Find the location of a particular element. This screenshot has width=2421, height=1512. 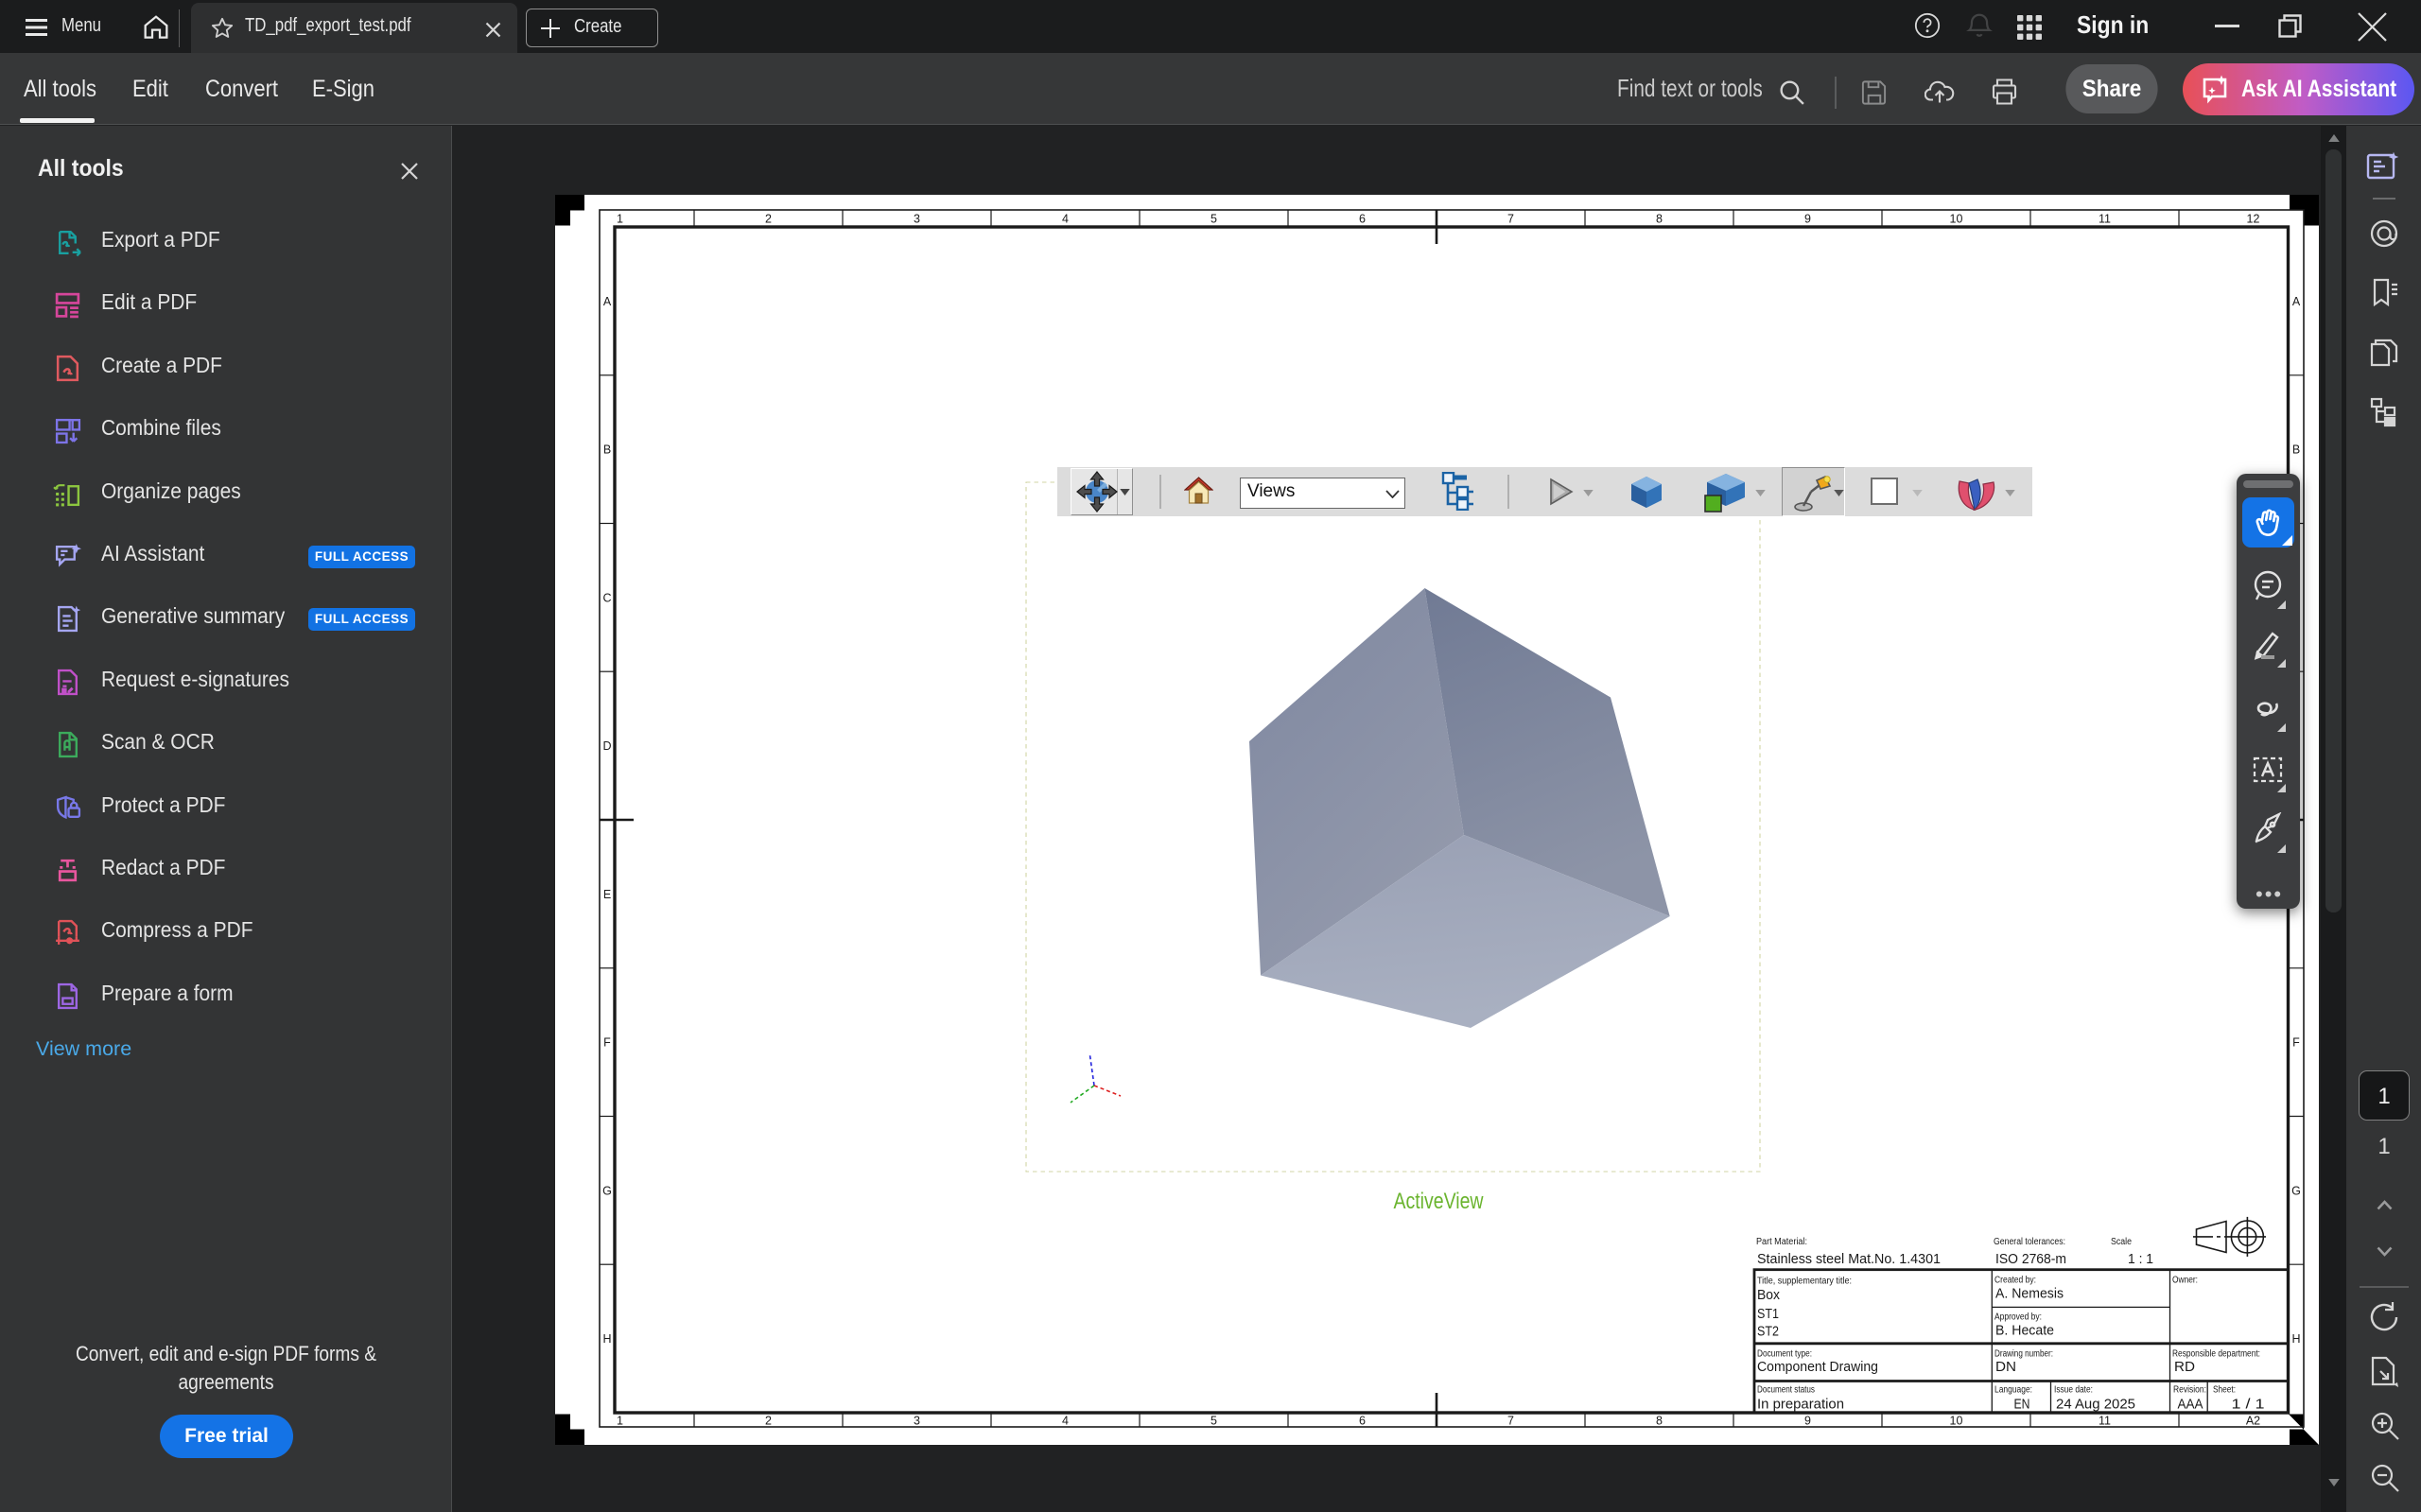

svg-text: EN is located at coordinates (2022, 1405).